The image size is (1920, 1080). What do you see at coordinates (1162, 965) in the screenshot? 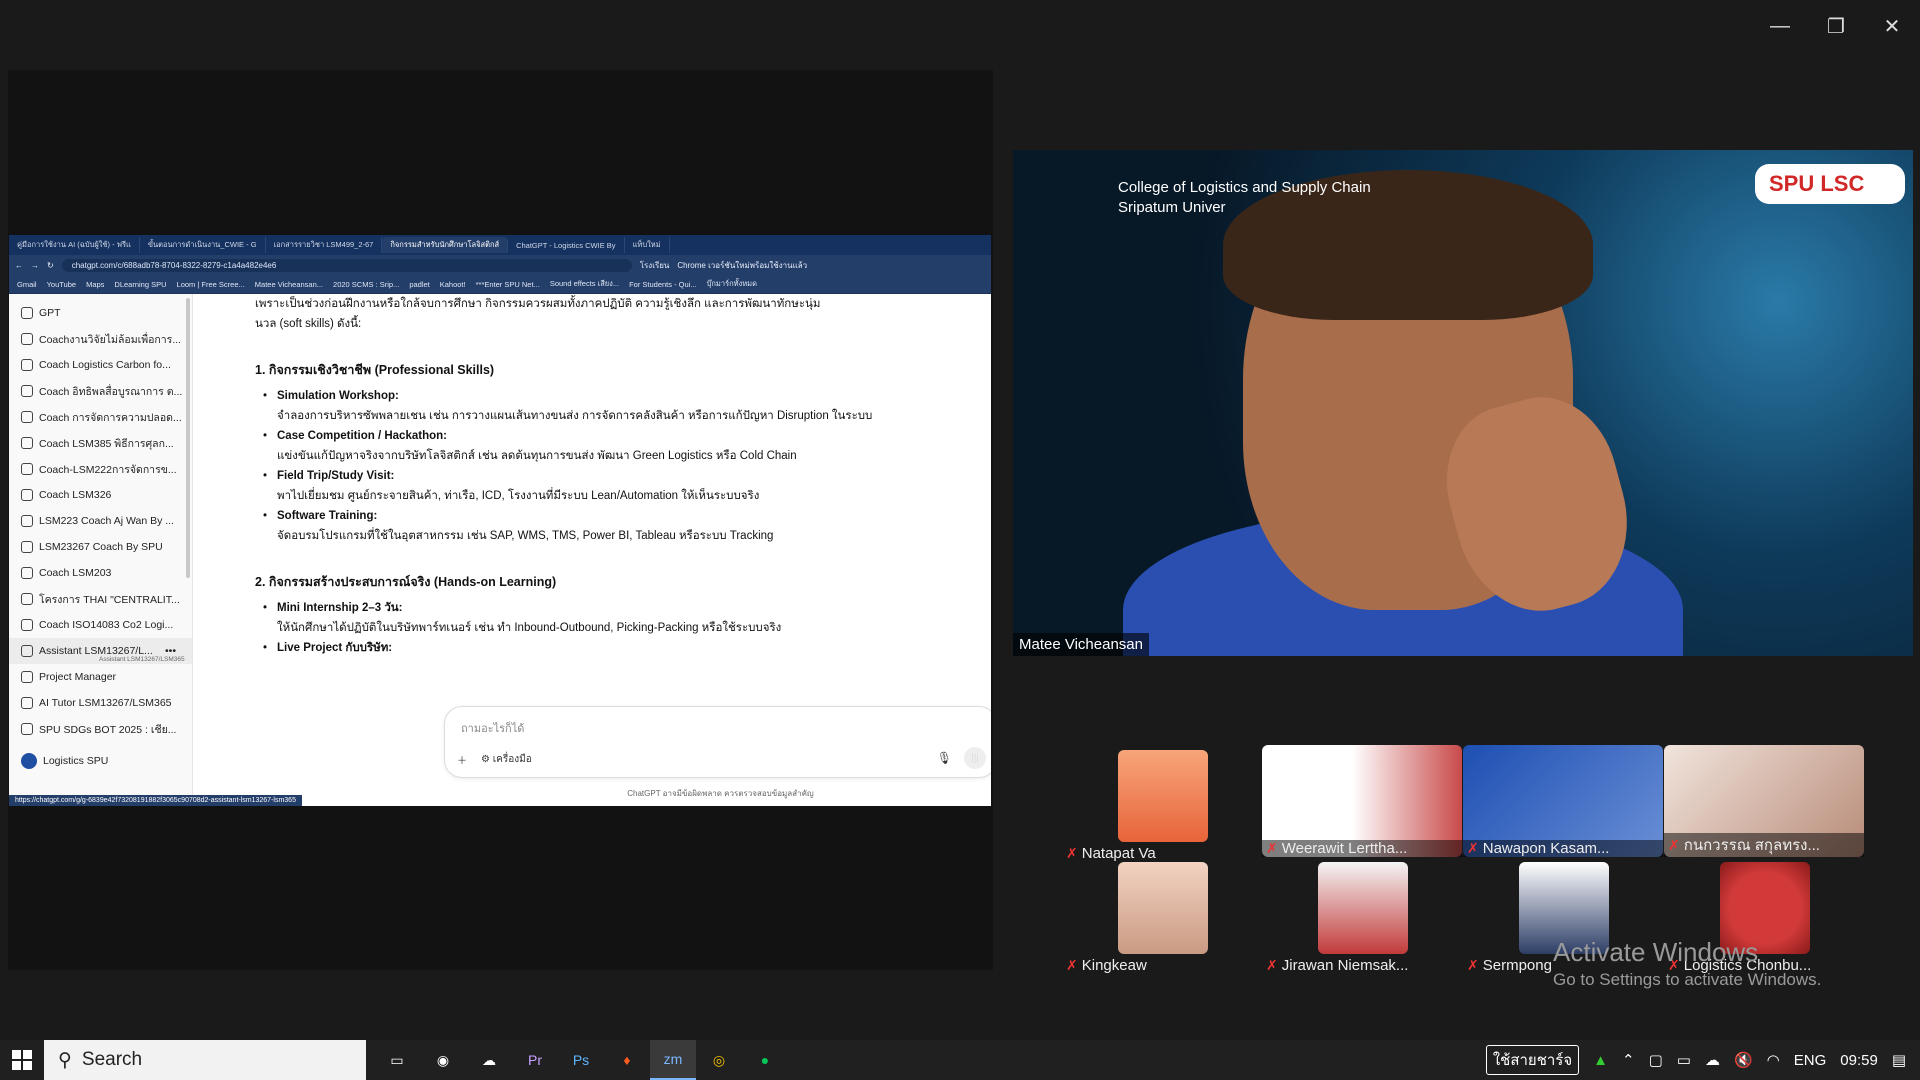
I see `participant-name-row: ✗ Kingkeaw` at bounding box center [1162, 965].